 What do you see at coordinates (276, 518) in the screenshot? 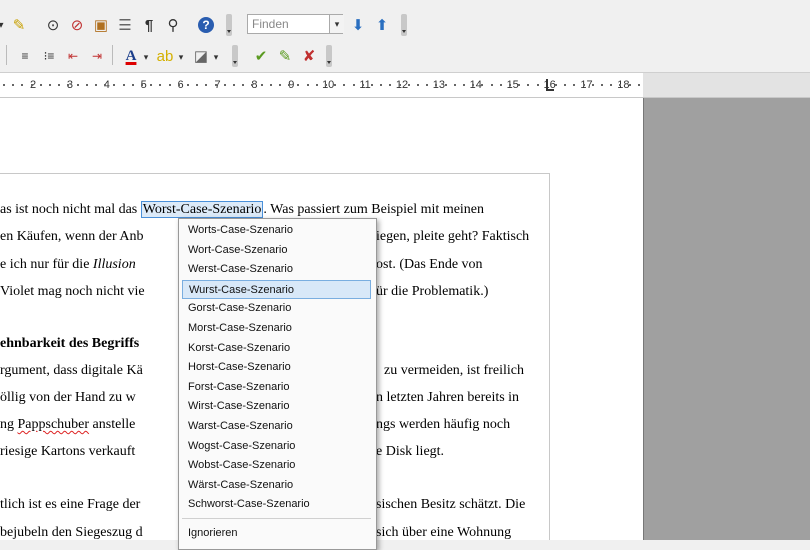
I see `menu-separator` at bounding box center [276, 518].